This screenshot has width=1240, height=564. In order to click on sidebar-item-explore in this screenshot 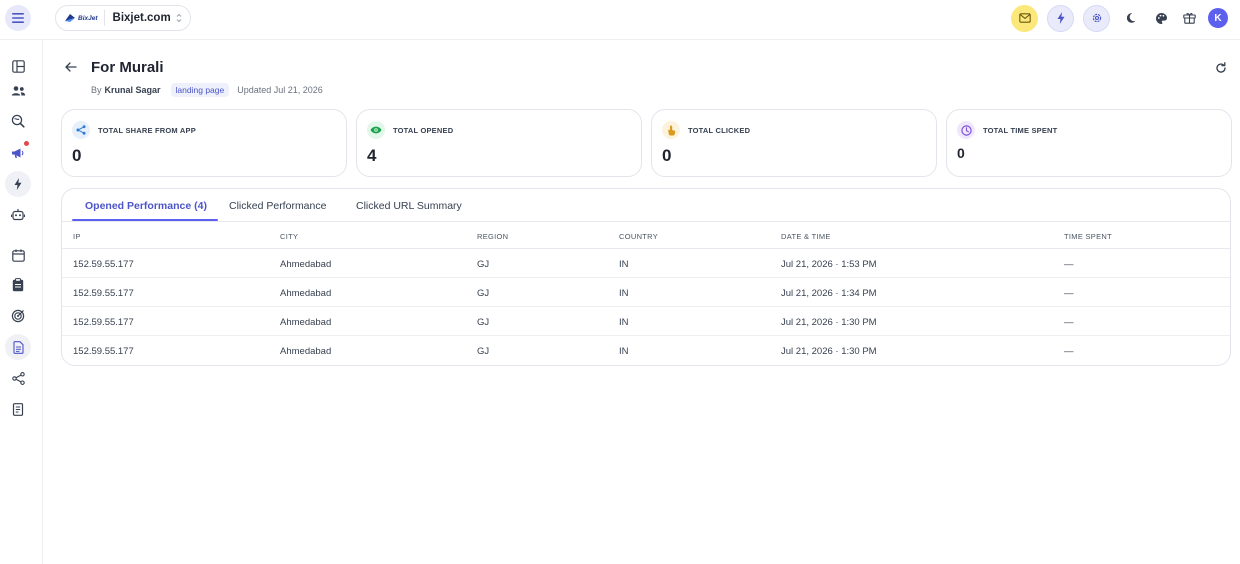, I will do `click(18, 121)`.